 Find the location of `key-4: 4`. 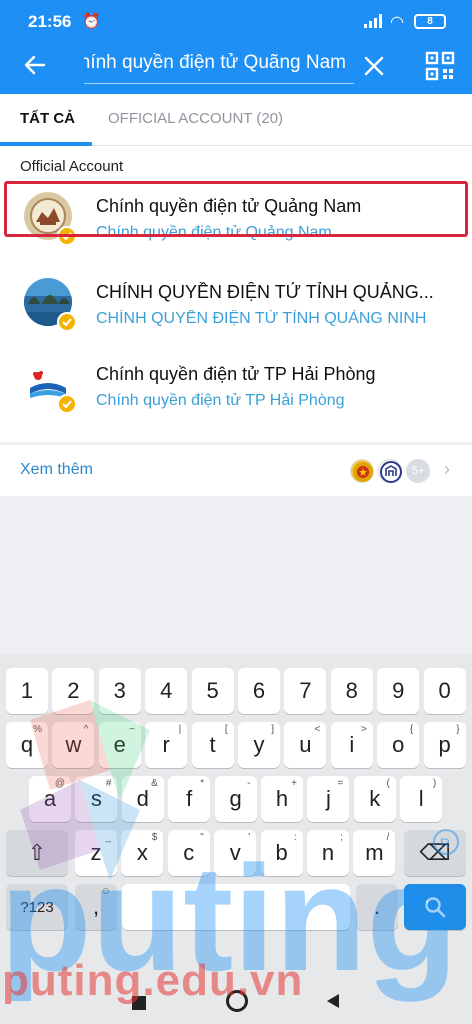

key-4: 4 is located at coordinates (166, 691).